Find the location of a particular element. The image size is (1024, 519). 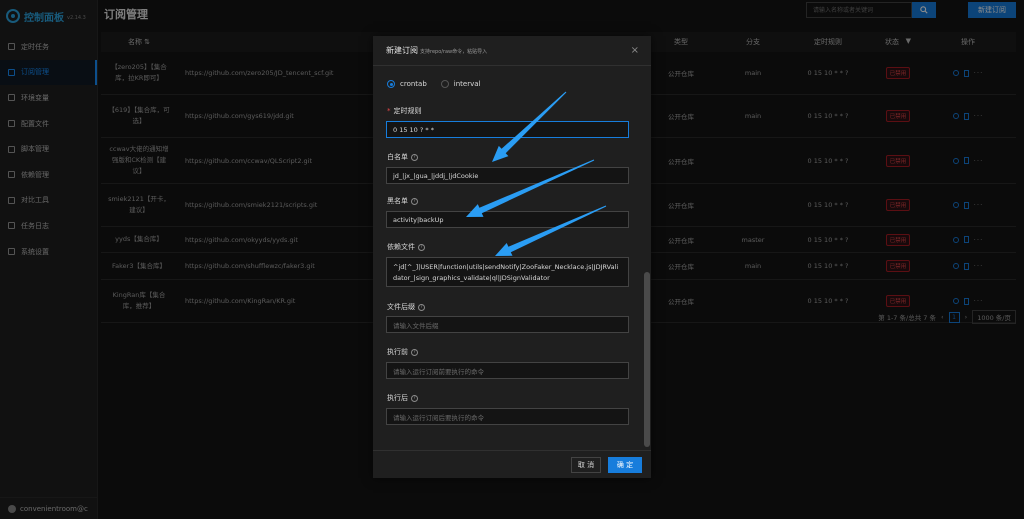

radio-checked-icon is located at coordinates (391, 84).